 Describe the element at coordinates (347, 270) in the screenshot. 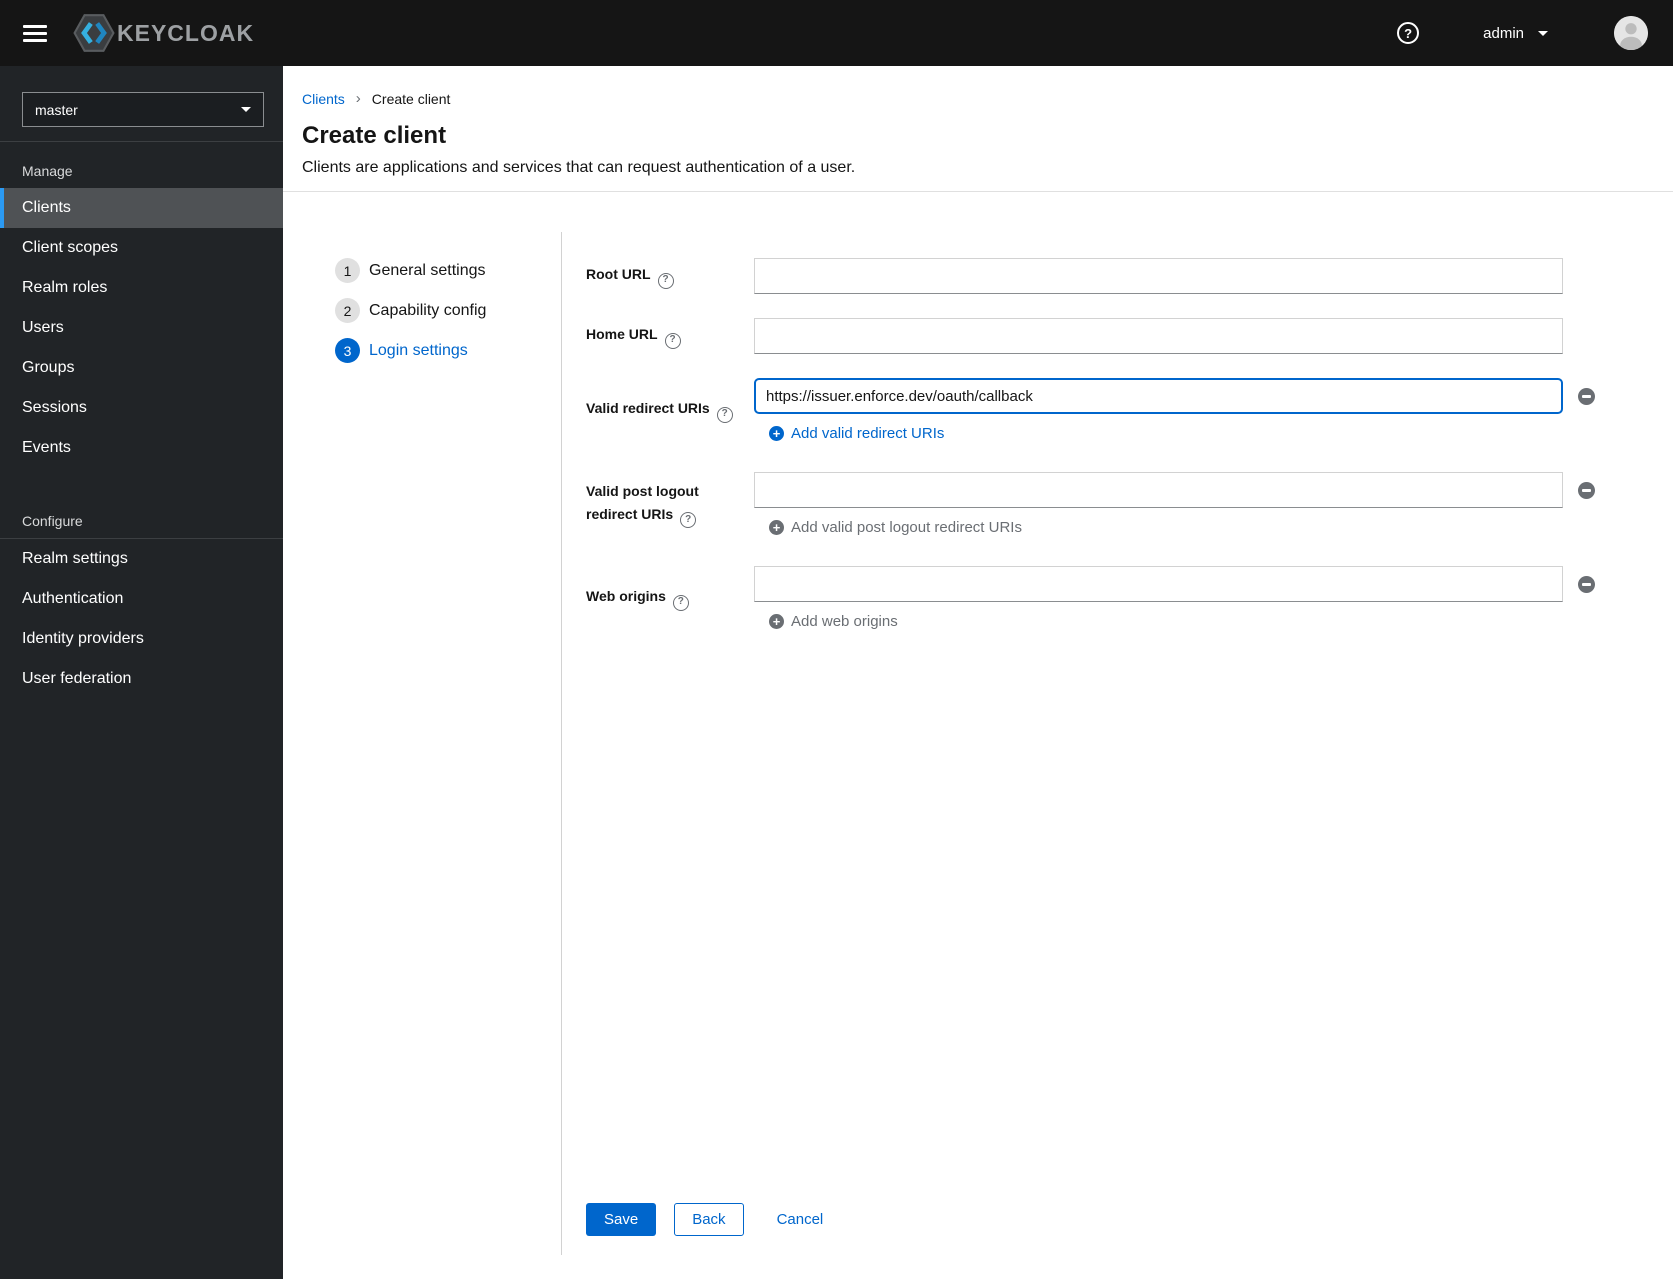

I see `step-number: 1` at that location.